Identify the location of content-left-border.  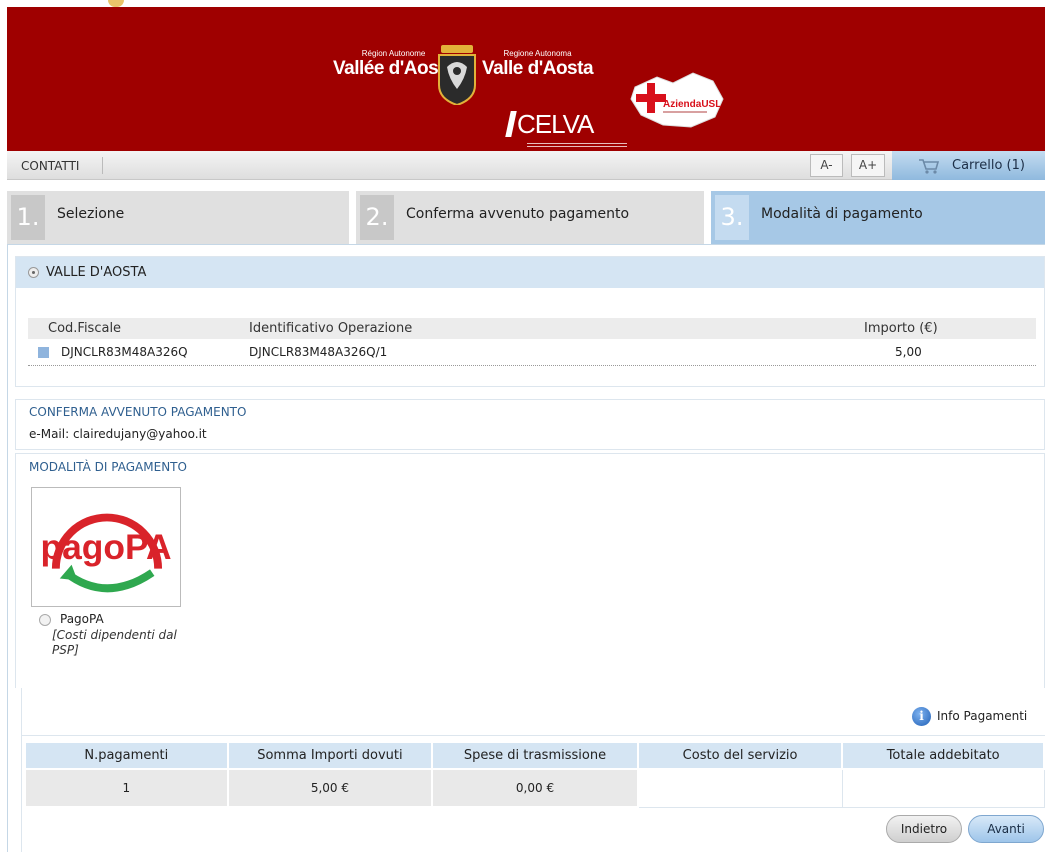
(7, 548).